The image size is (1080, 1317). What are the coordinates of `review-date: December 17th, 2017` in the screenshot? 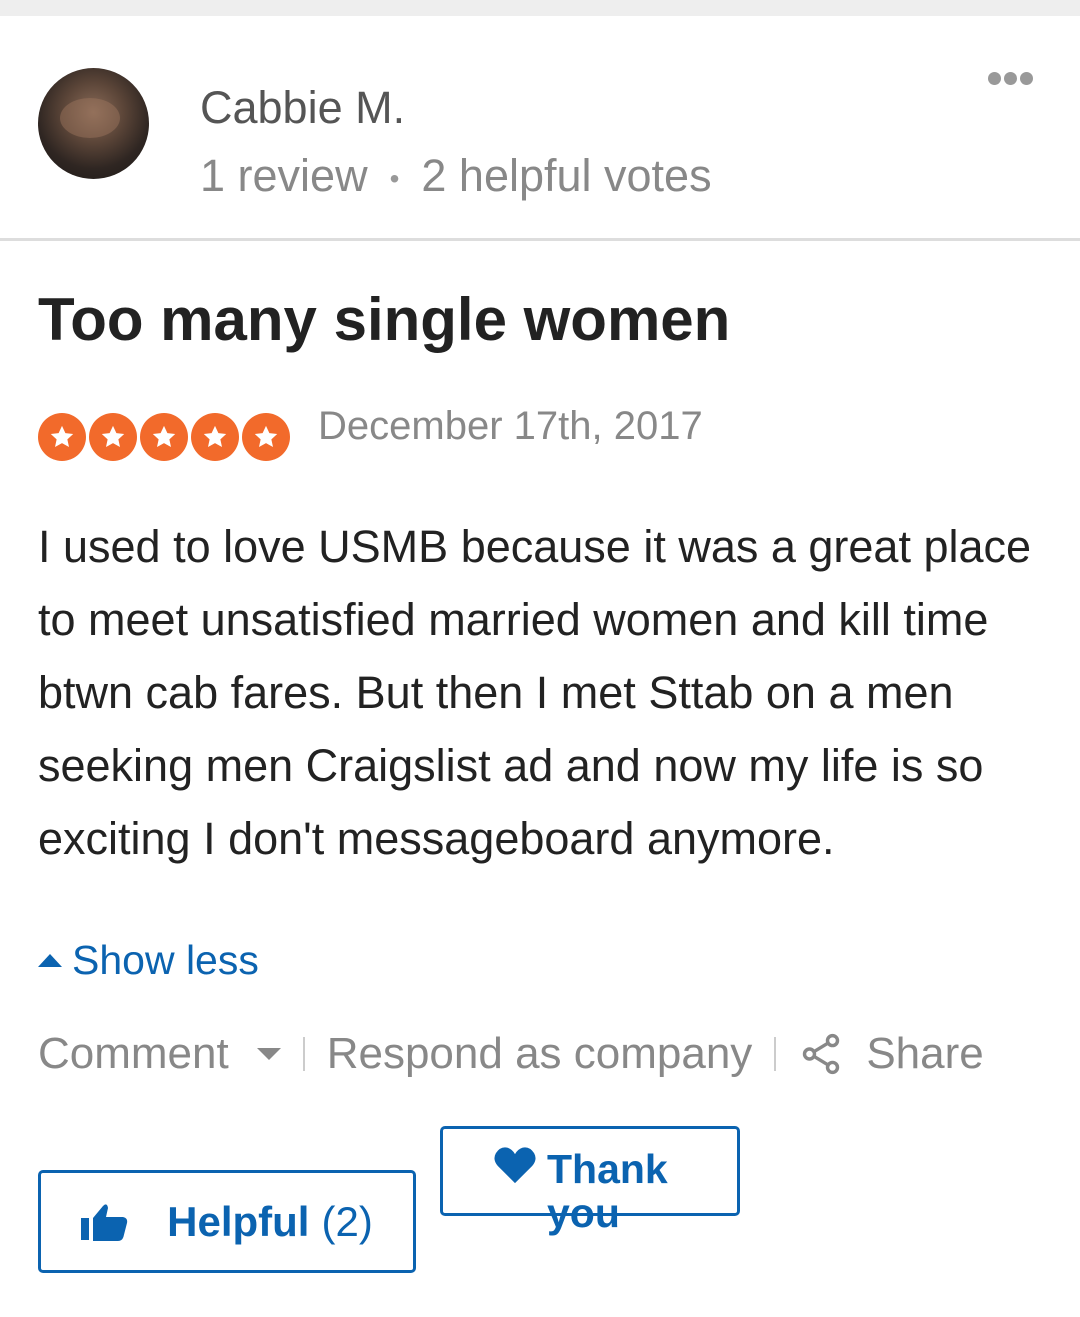 It's located at (510, 426).